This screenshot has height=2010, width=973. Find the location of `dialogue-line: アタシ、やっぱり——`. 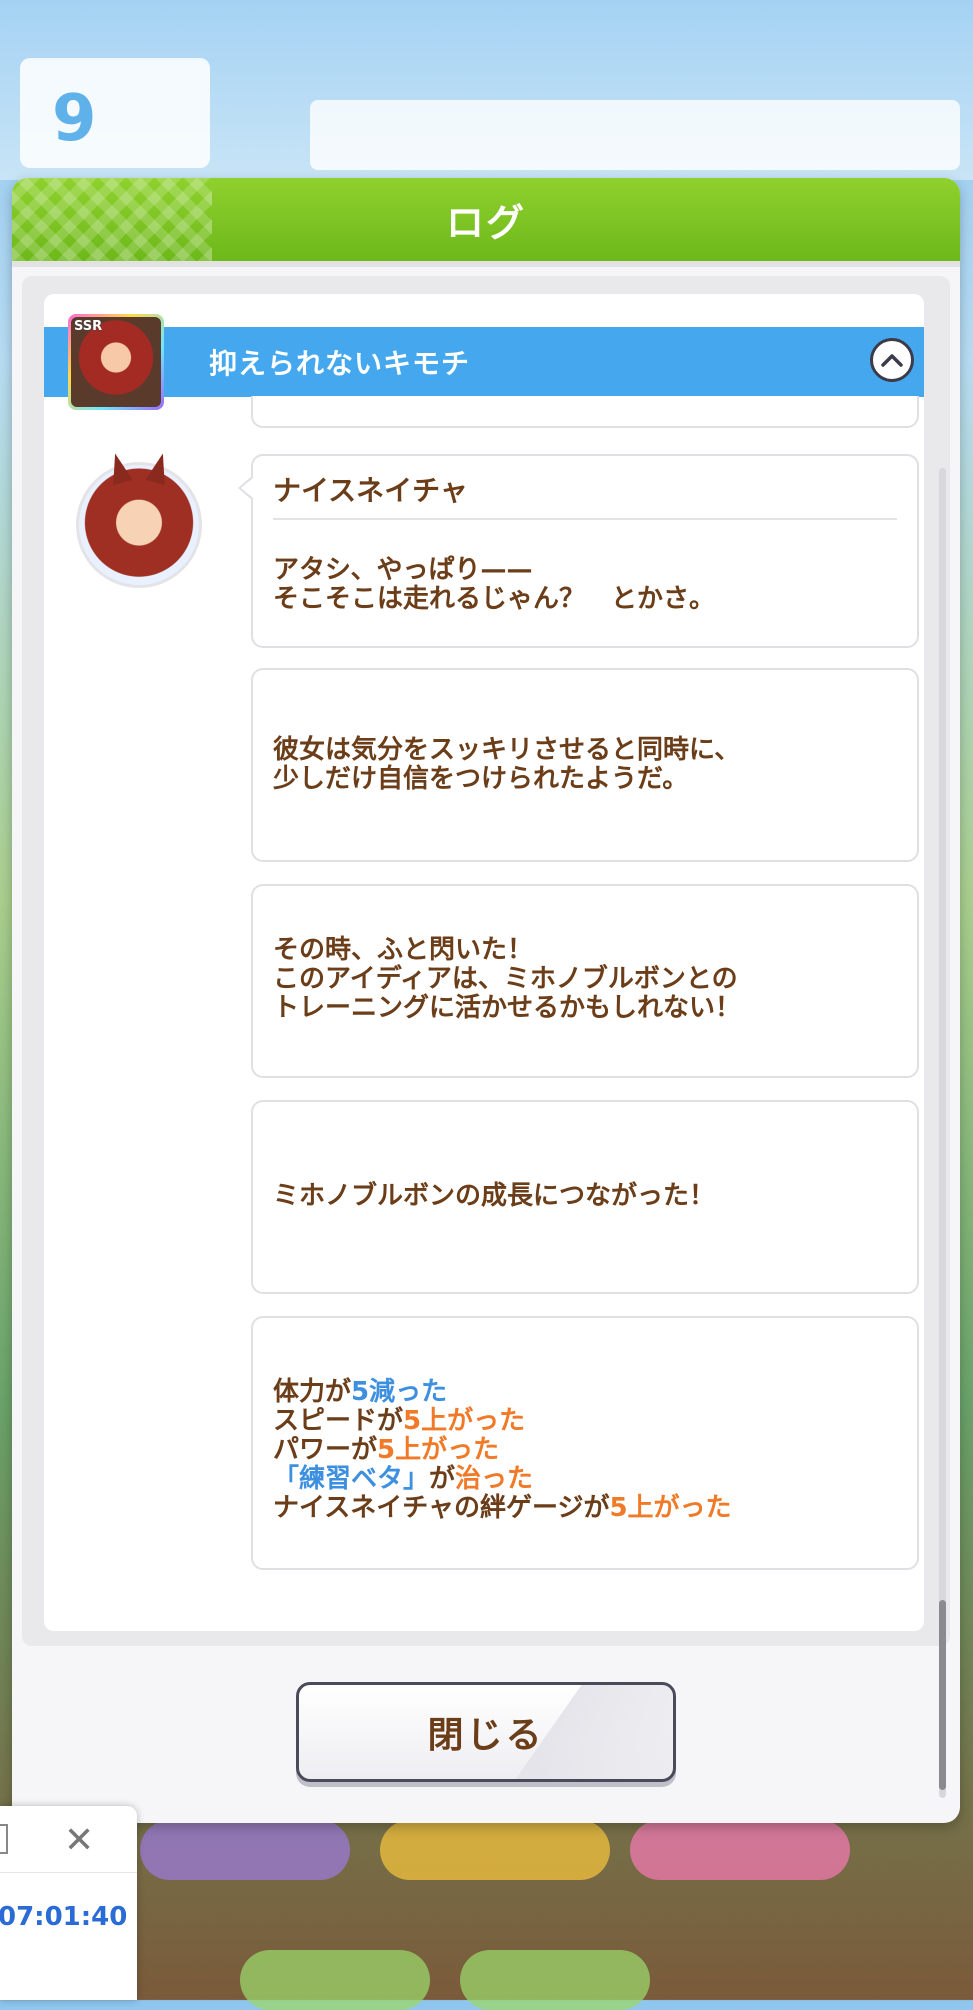

dialogue-line: アタシ、やっぱり—— is located at coordinates (403, 570).